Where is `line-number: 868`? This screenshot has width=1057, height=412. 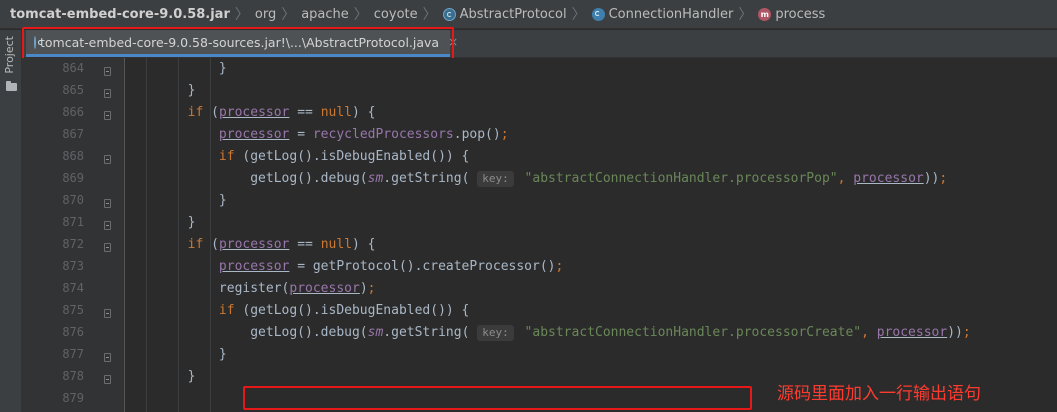
line-number: 868 is located at coordinates (73, 156).